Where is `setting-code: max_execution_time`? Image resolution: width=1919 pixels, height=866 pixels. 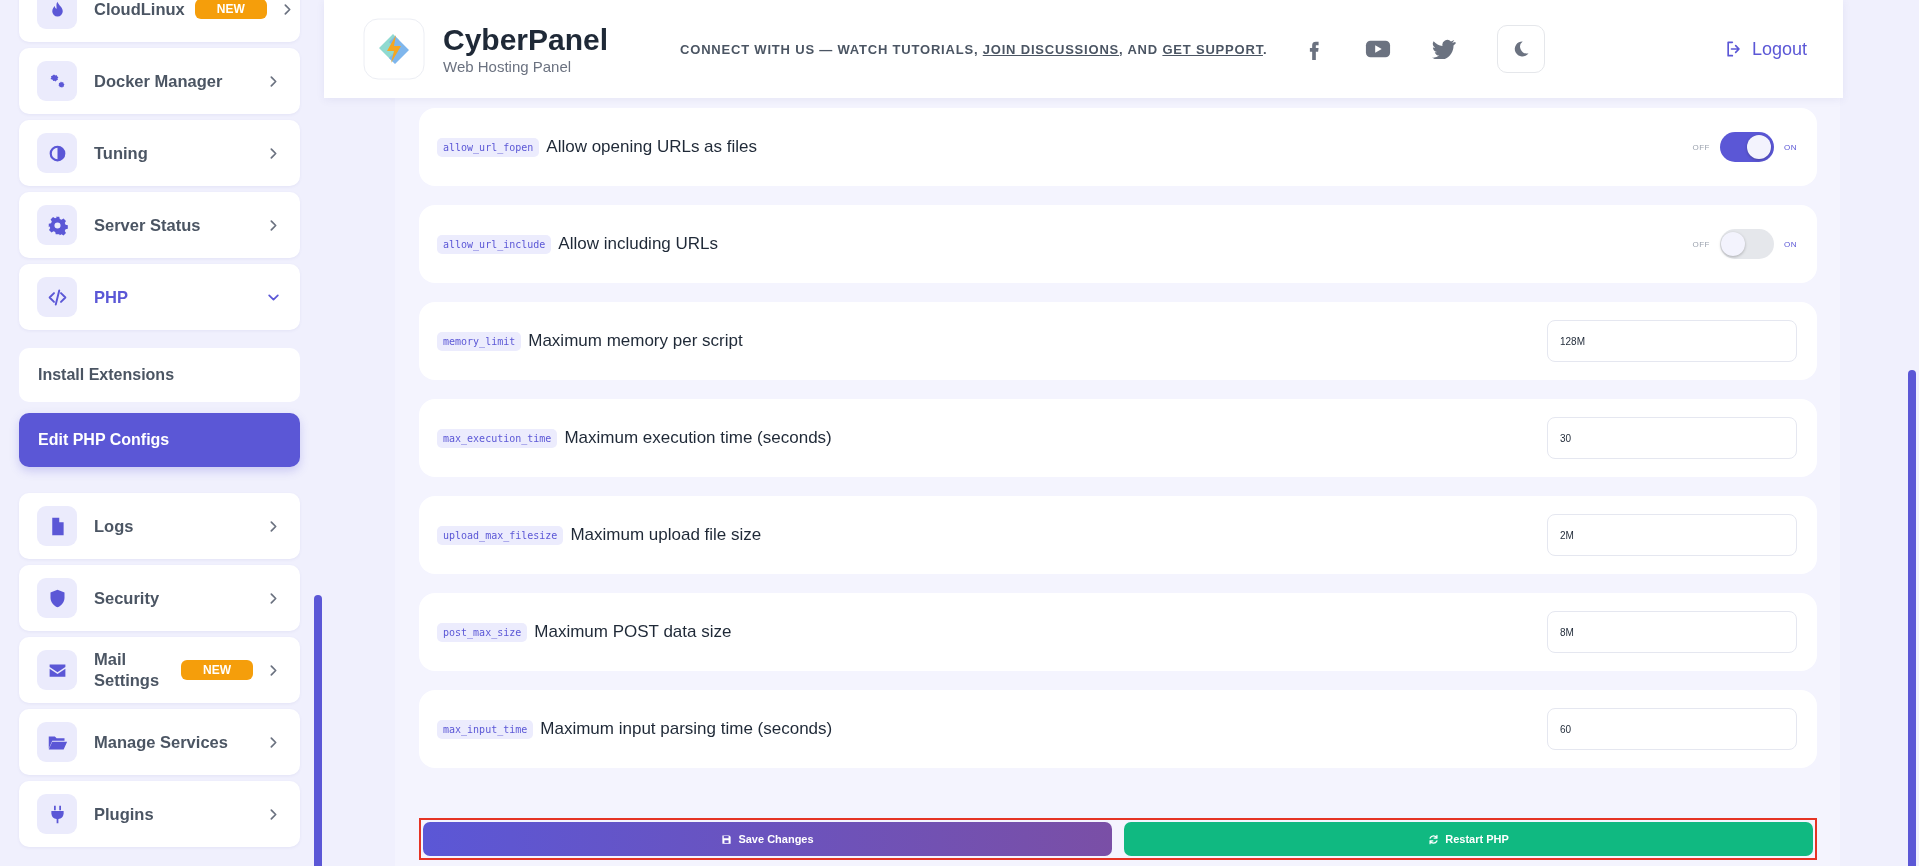 setting-code: max_execution_time is located at coordinates (497, 438).